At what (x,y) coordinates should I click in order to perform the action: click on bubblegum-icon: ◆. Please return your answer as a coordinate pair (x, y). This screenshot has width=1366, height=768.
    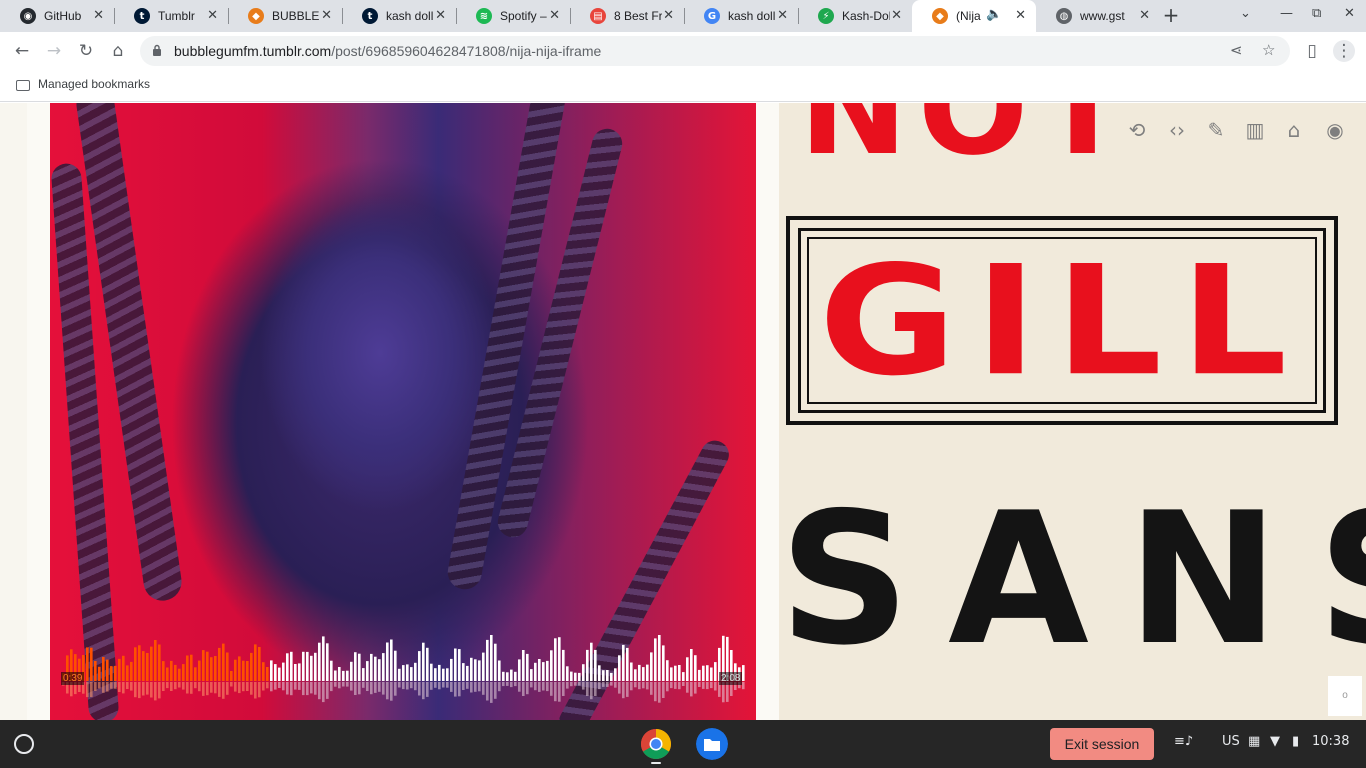
    Looking at the image, I should click on (940, 16).